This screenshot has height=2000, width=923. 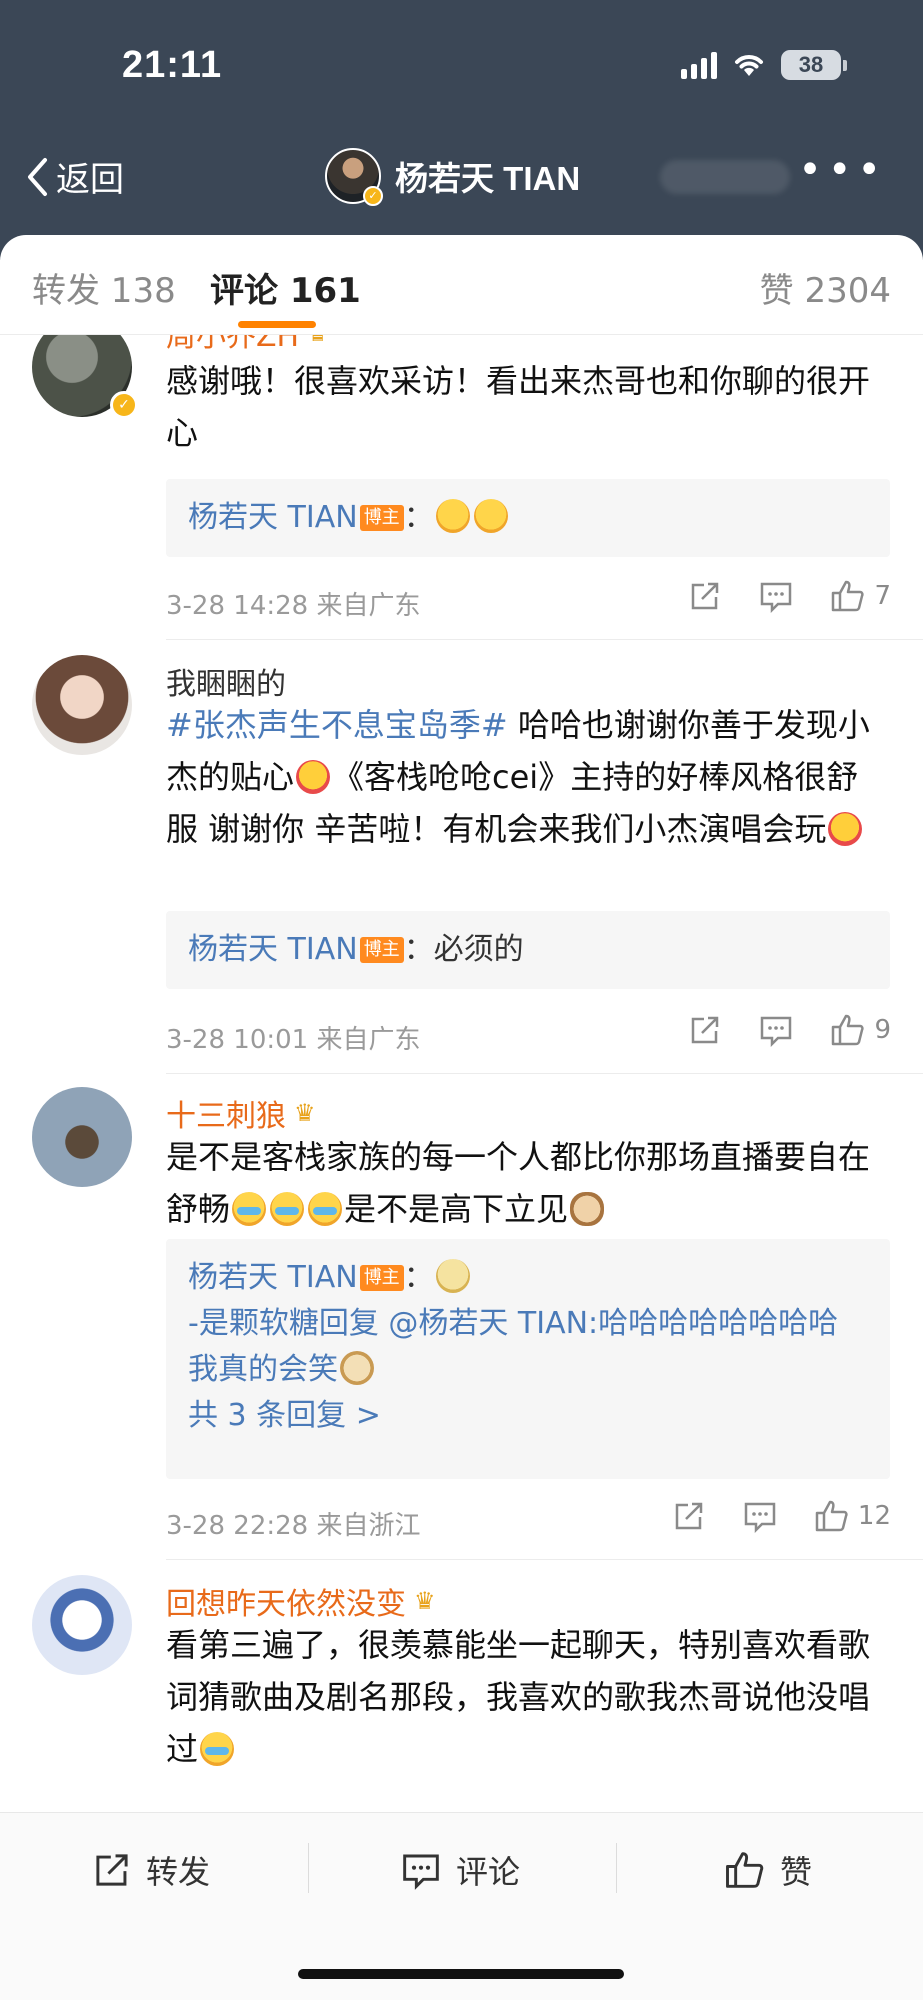 I want to click on tab-bar: 转发 138 评论 161 赞 2304, so click(x=461, y=285).